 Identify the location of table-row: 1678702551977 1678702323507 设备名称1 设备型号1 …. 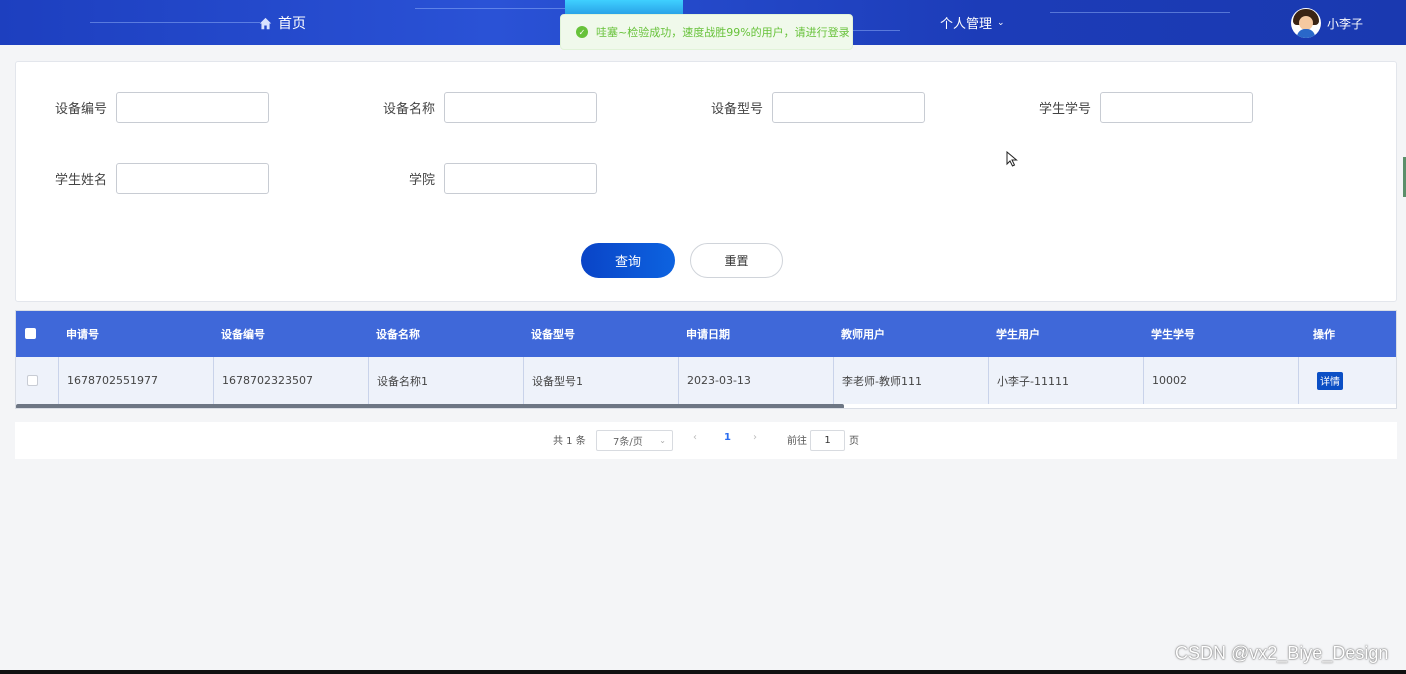
(706, 380).